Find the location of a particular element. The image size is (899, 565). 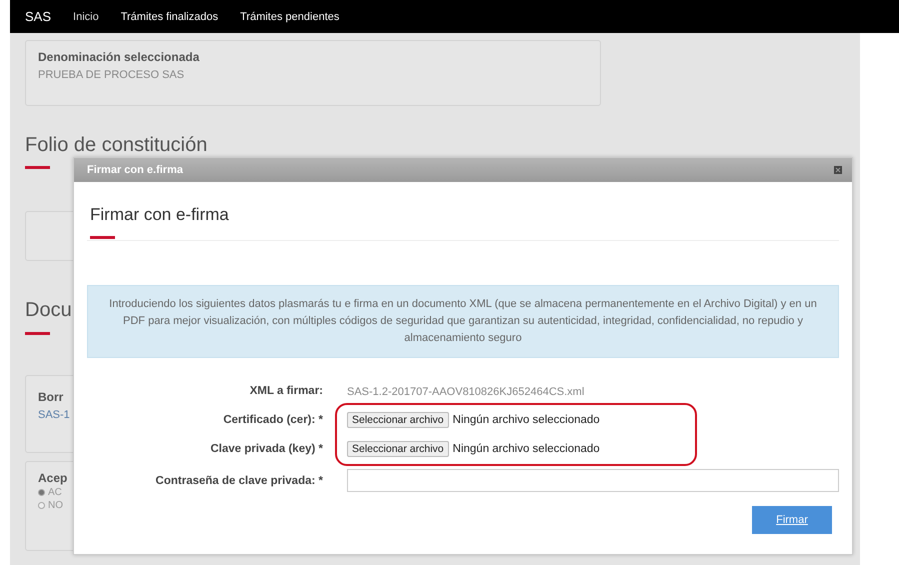

nav-link: Trámites finalizados is located at coordinates (169, 16).